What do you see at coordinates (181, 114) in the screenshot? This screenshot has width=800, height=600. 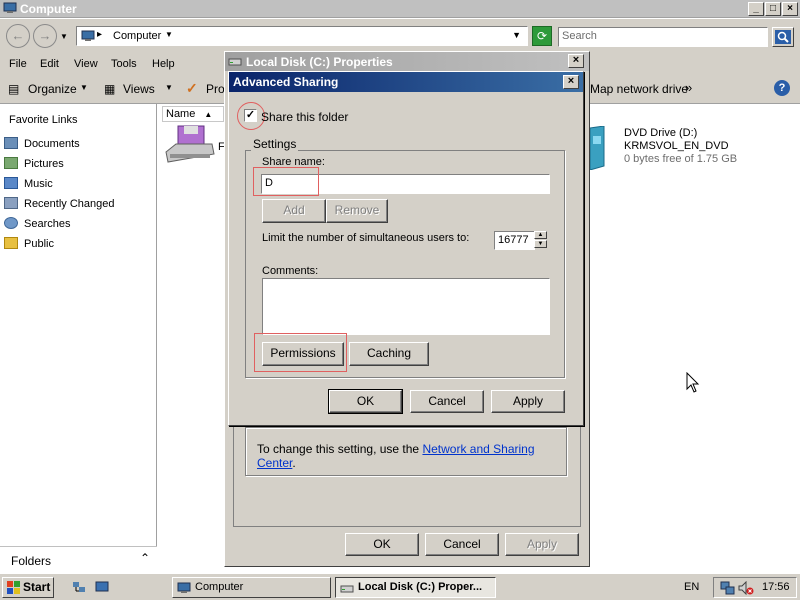 I see `column-header-label: Name` at bounding box center [181, 114].